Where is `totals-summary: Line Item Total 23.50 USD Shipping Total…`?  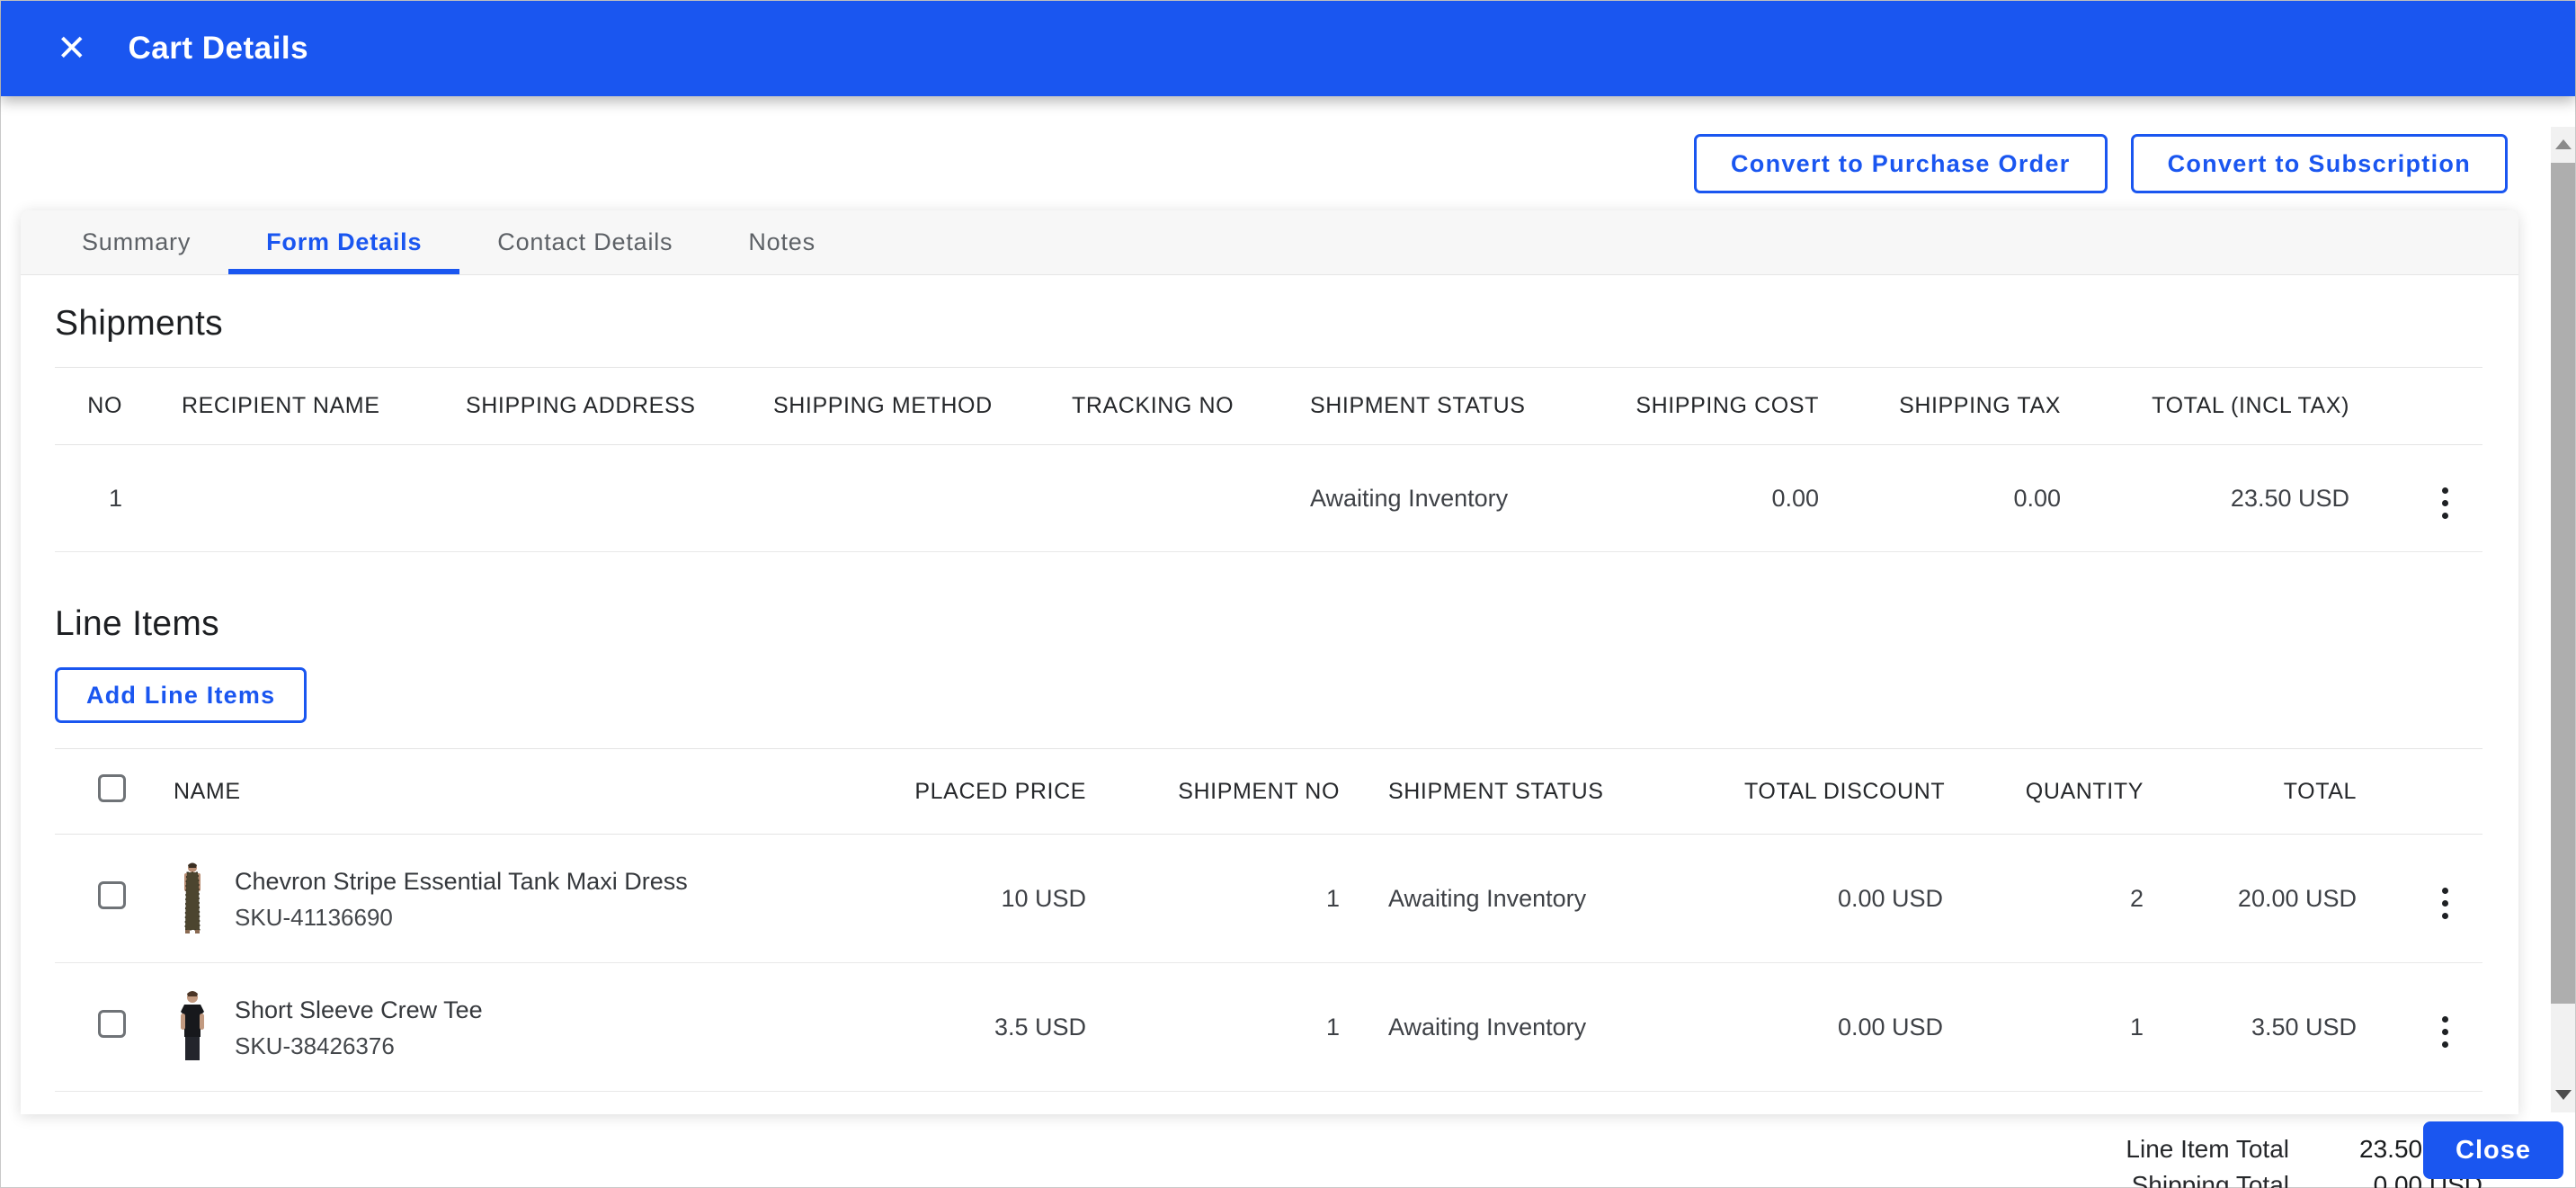 totals-summary: Line Item Total 23.50 USD Shipping Total… is located at coordinates (1268, 1159).